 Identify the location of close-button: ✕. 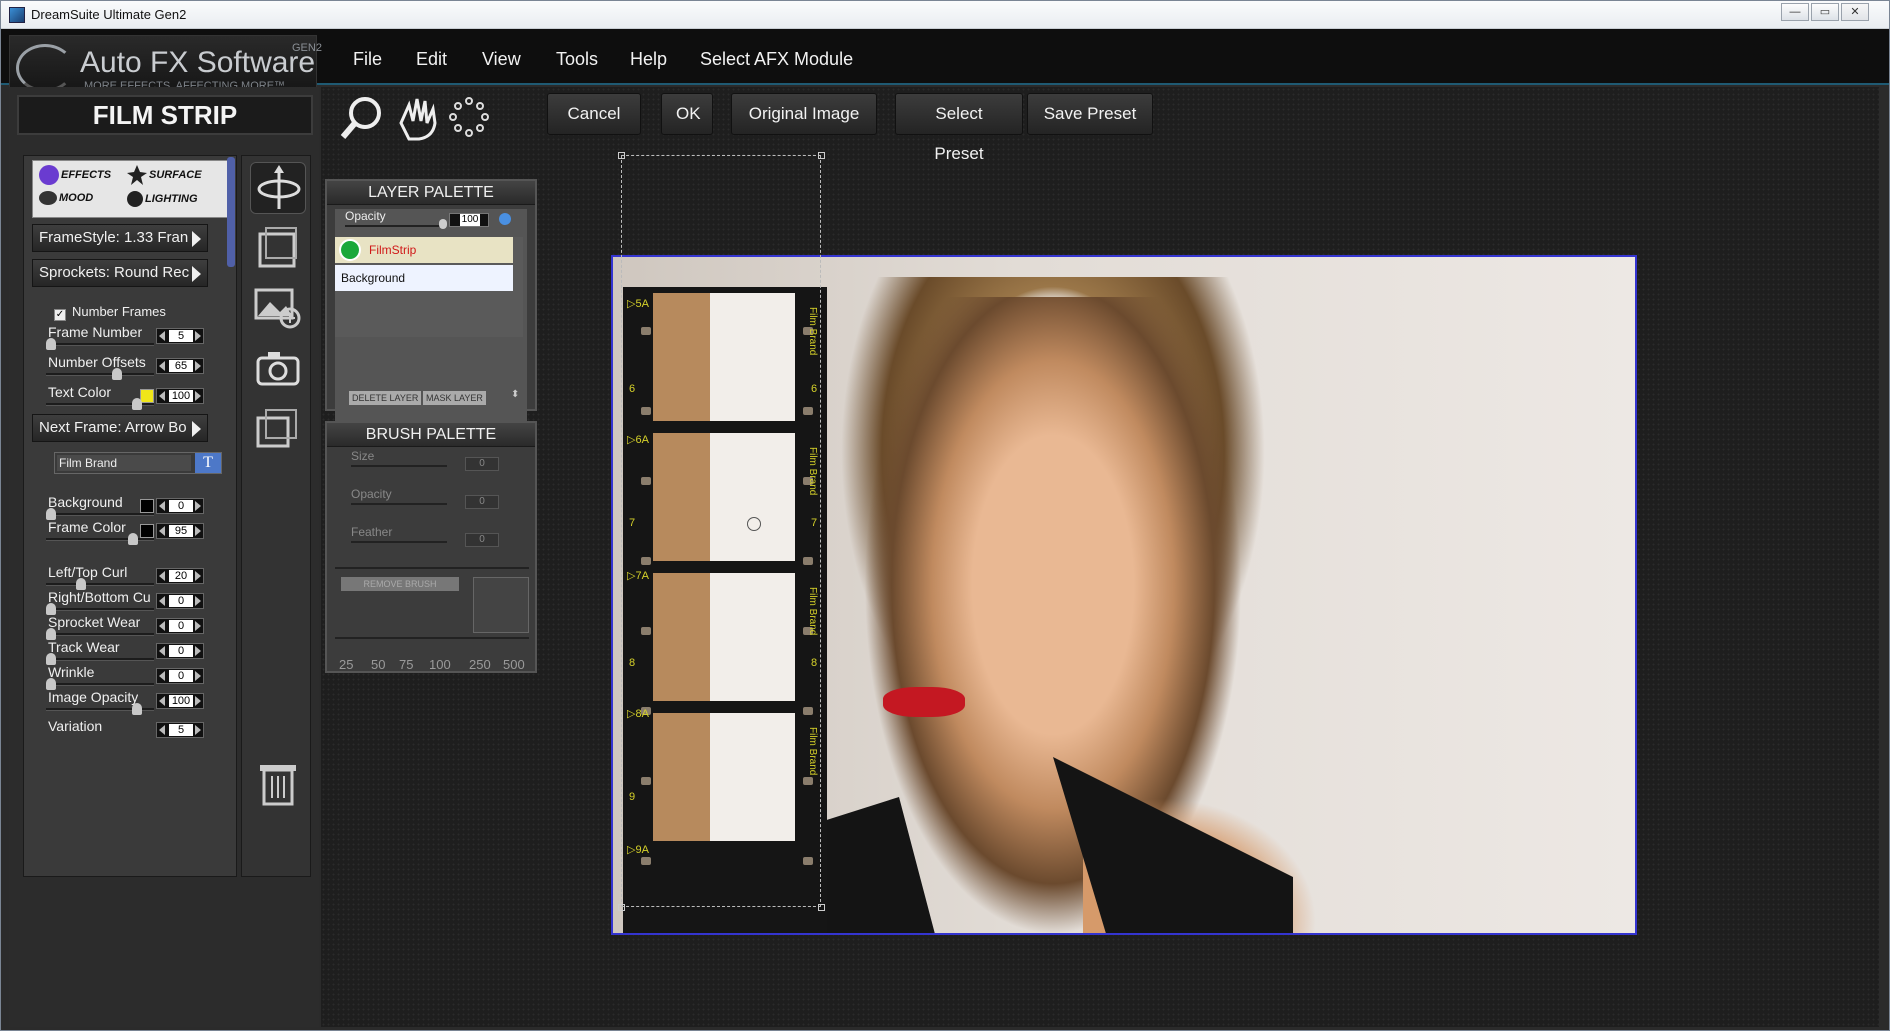
(1855, 12).